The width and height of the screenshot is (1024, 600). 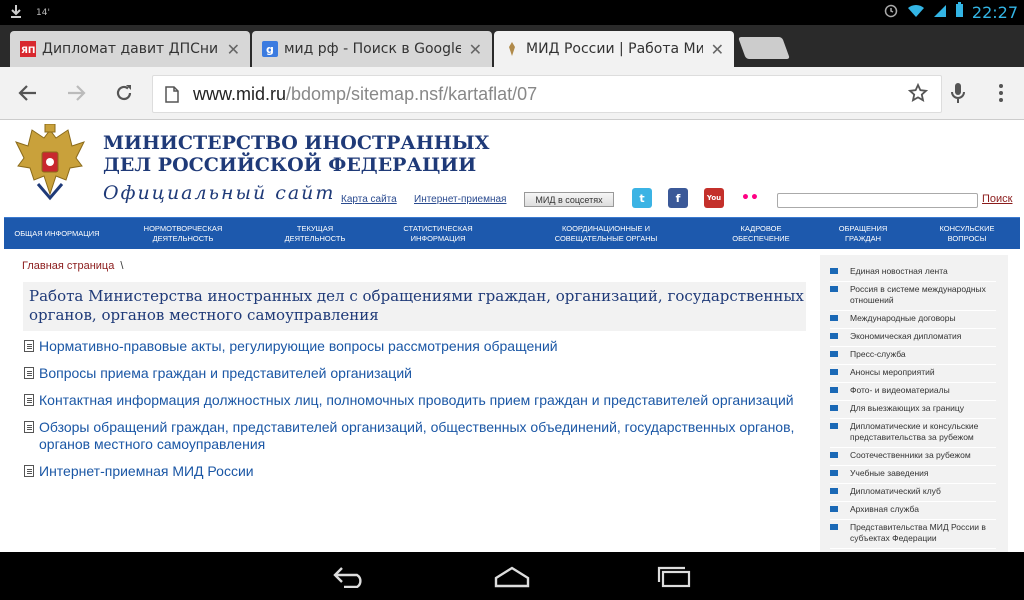 What do you see at coordinates (183, 234) in the screenshot?
I see `nav-normative: Нормотворческая деятельность` at bounding box center [183, 234].